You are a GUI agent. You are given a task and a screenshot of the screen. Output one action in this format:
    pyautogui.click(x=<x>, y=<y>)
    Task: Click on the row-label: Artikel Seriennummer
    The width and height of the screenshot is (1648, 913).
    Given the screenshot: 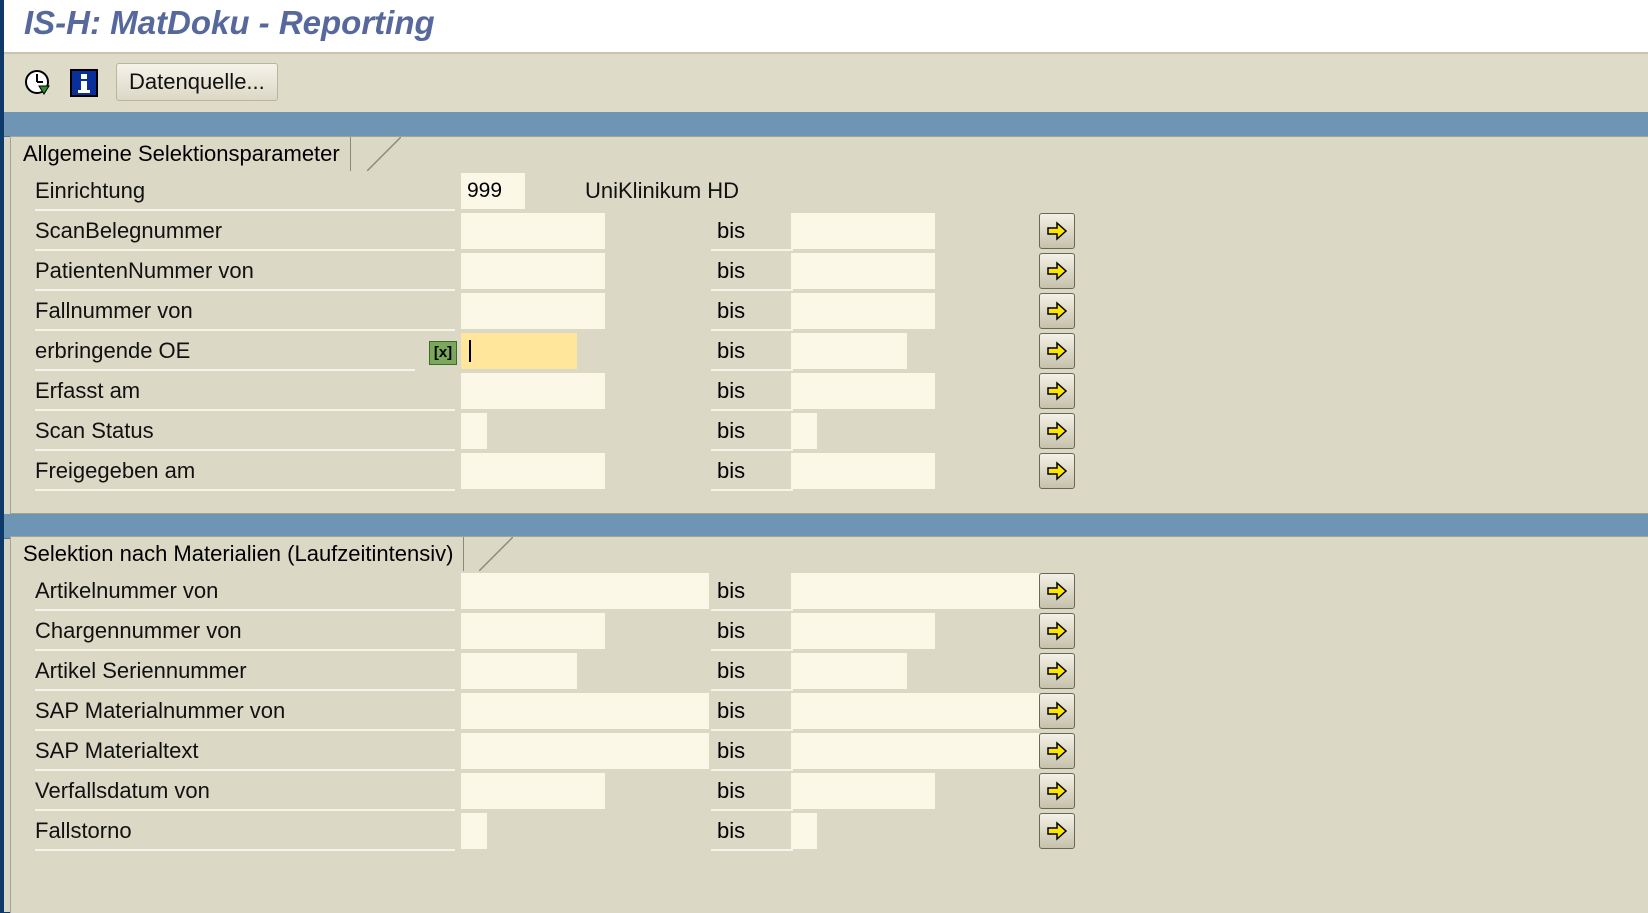 What is the action you would take?
    pyautogui.click(x=245, y=672)
    